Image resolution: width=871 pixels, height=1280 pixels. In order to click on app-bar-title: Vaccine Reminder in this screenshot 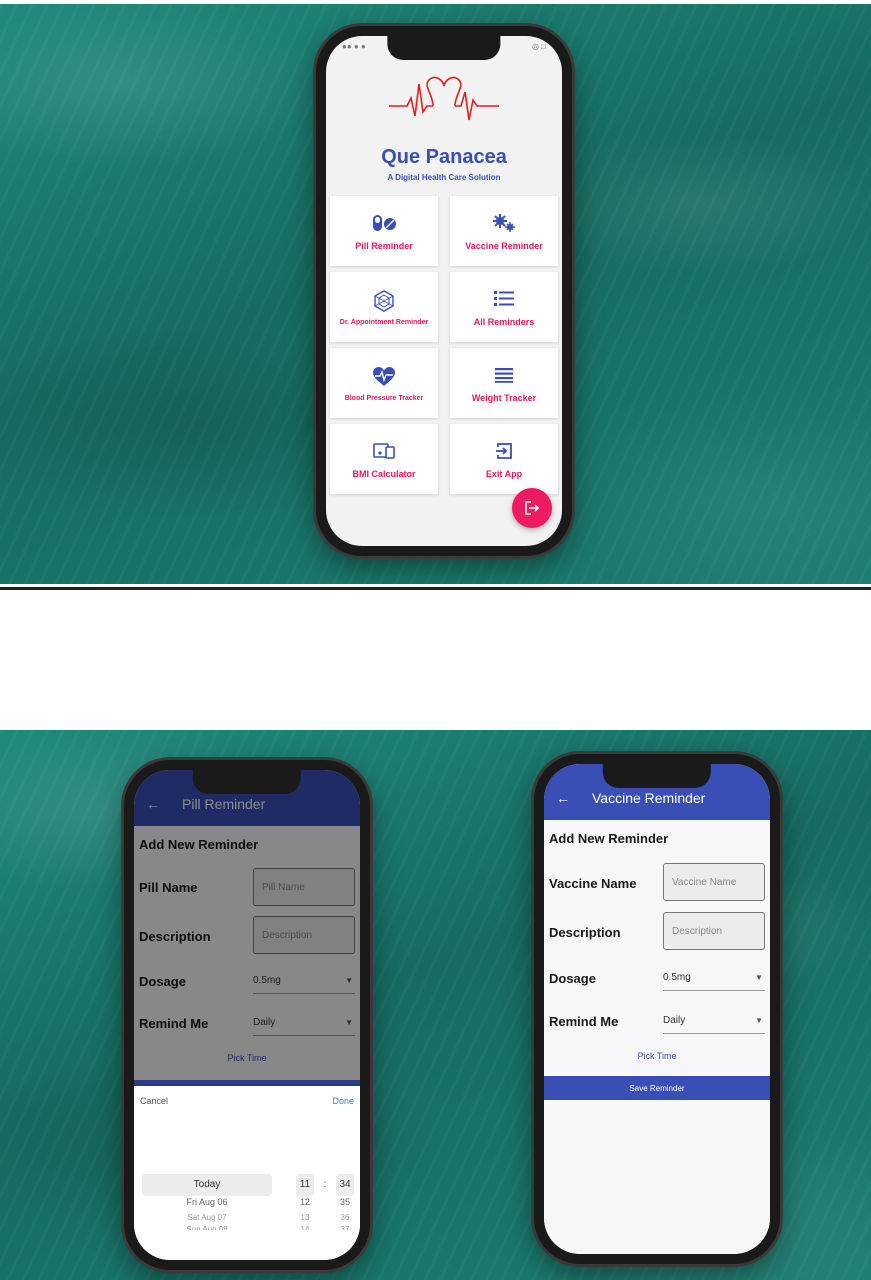, I will do `click(649, 798)`.